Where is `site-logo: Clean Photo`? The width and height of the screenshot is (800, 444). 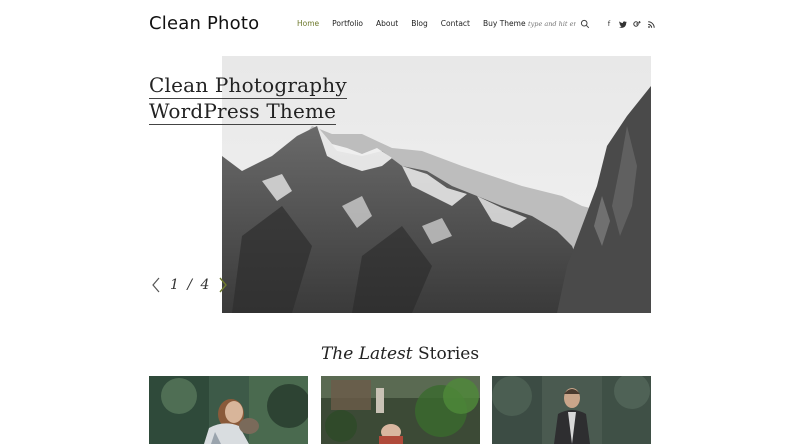 site-logo: Clean Photo is located at coordinates (204, 23).